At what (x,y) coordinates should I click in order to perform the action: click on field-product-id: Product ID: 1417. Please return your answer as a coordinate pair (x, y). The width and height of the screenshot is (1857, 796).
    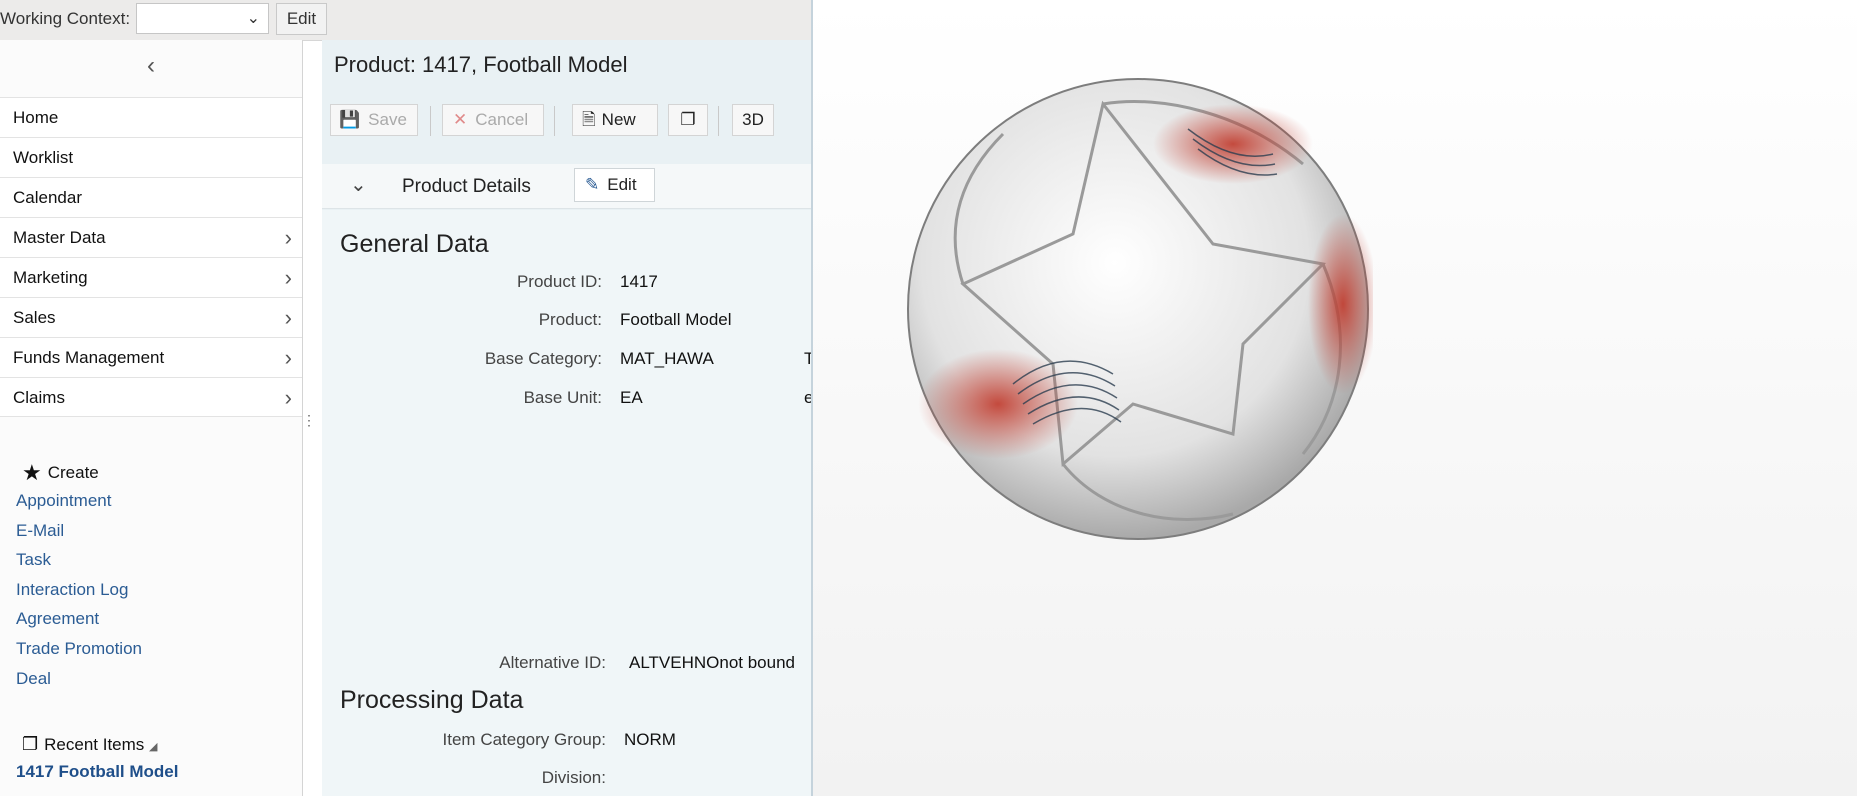
    Looking at the image, I should click on (587, 281).